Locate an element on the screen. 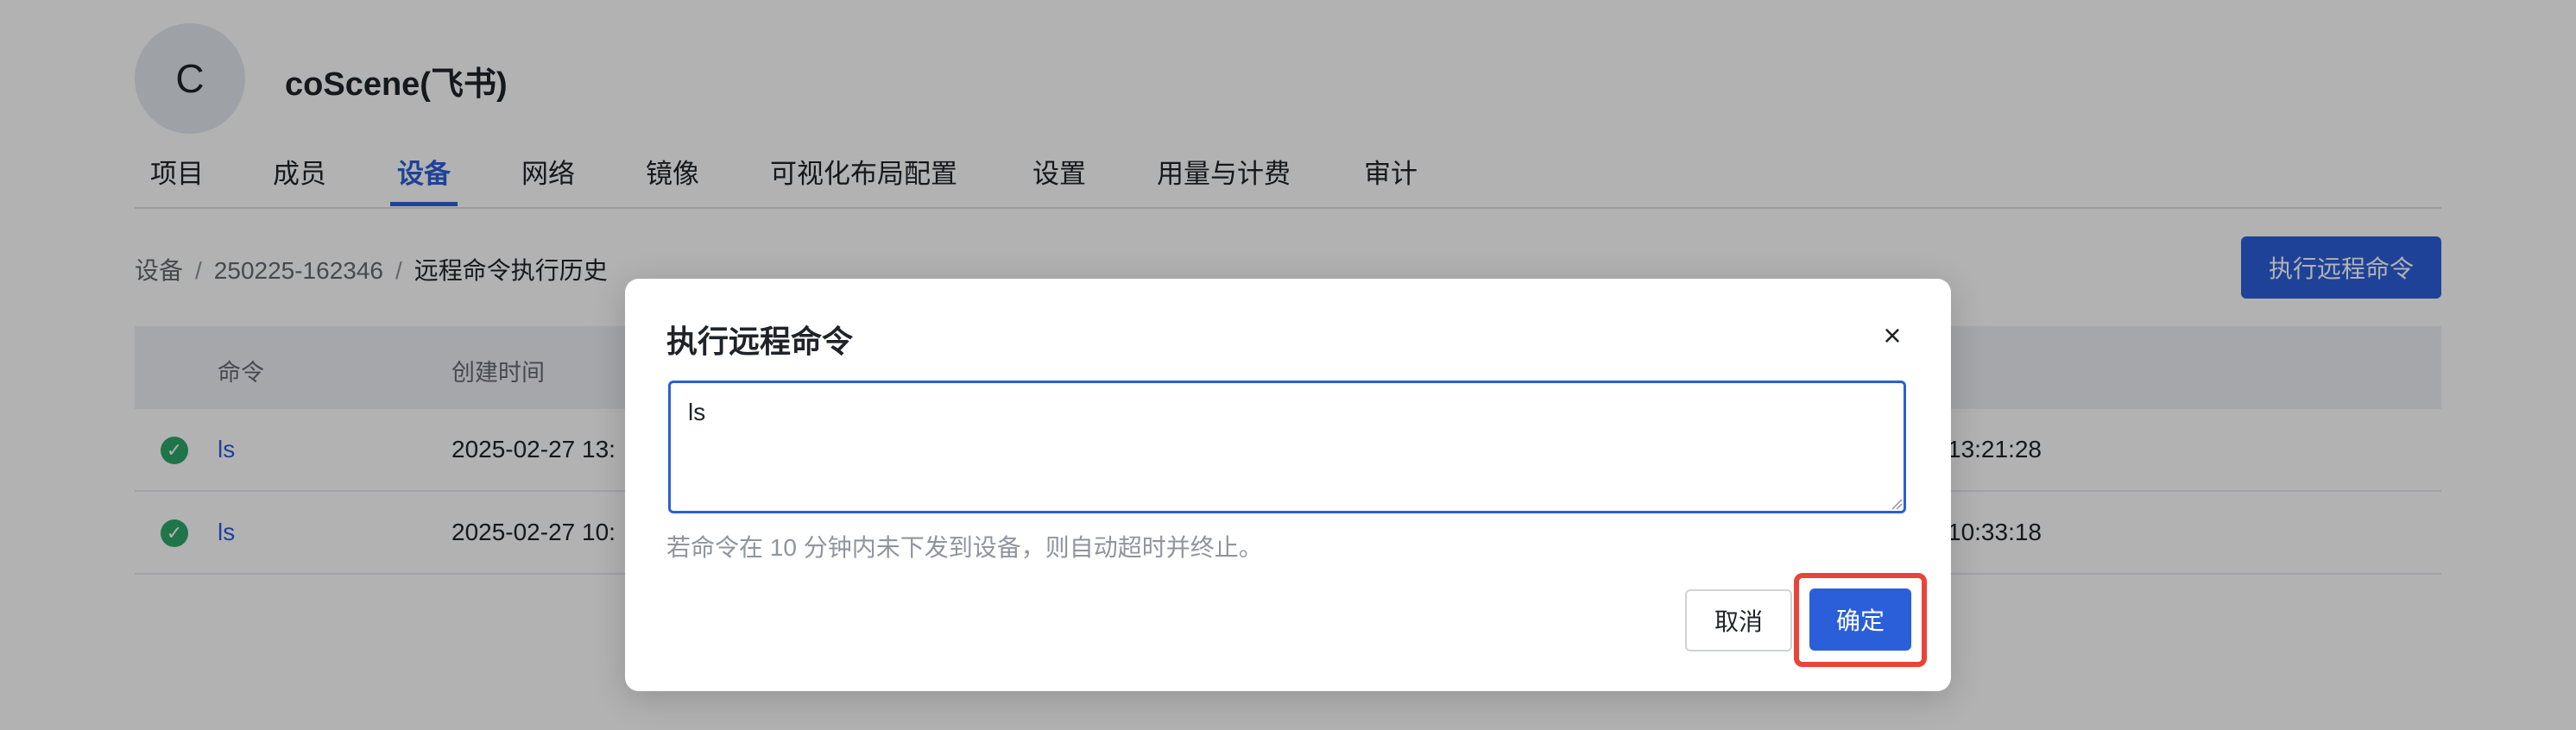  resize-grip-icon is located at coordinates (1897, 504).